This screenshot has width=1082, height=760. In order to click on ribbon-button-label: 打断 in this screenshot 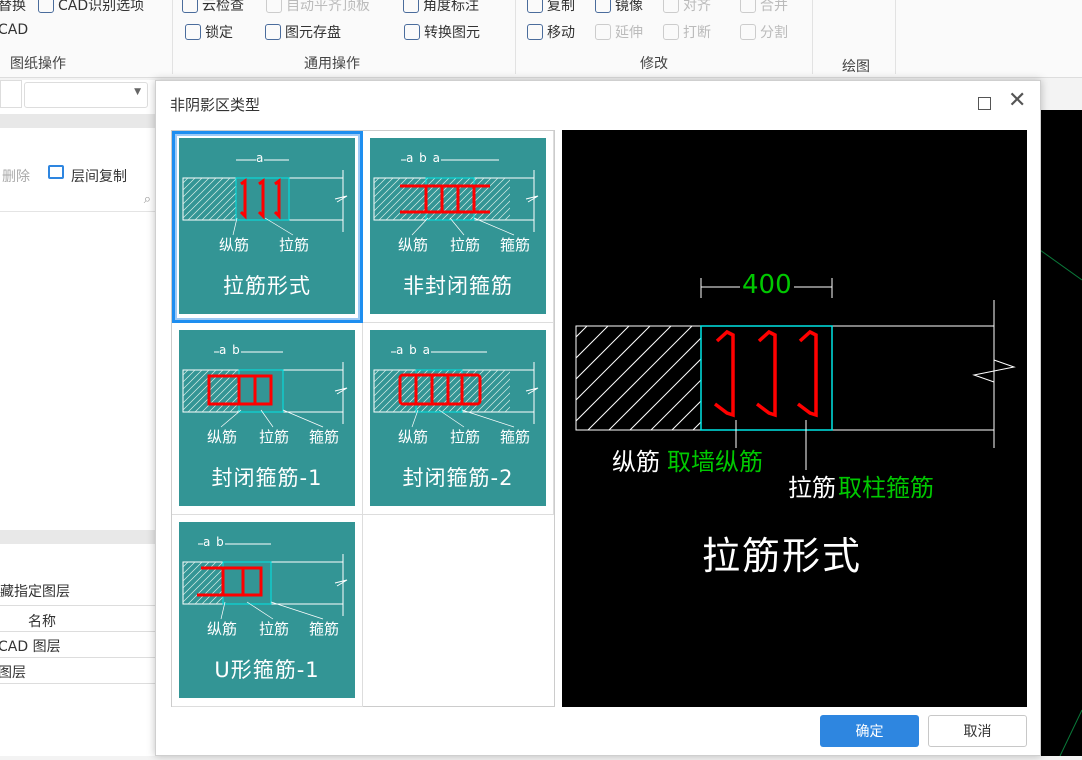, I will do `click(697, 33)`.